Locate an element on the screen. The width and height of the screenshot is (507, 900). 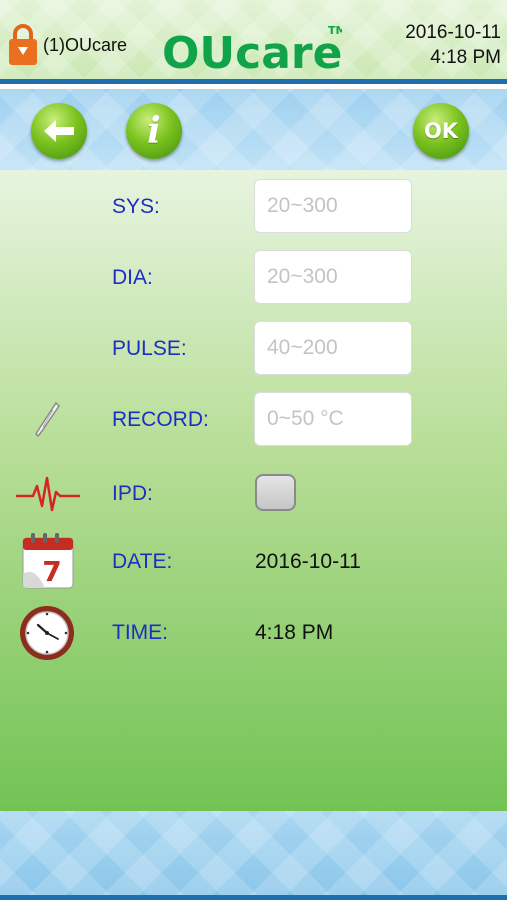
pulse-row: PULSE: is located at coordinates (253, 349).